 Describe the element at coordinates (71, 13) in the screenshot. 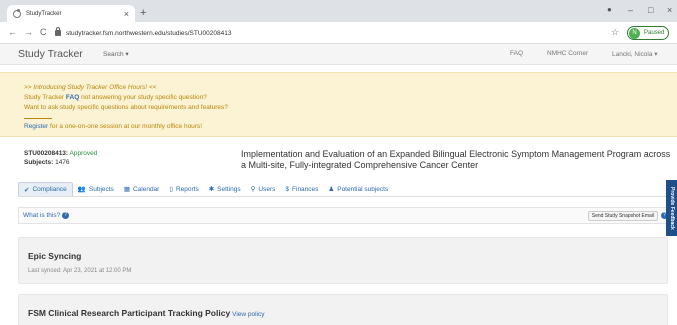

I see `browser-tab: StudyTracker ×` at that location.